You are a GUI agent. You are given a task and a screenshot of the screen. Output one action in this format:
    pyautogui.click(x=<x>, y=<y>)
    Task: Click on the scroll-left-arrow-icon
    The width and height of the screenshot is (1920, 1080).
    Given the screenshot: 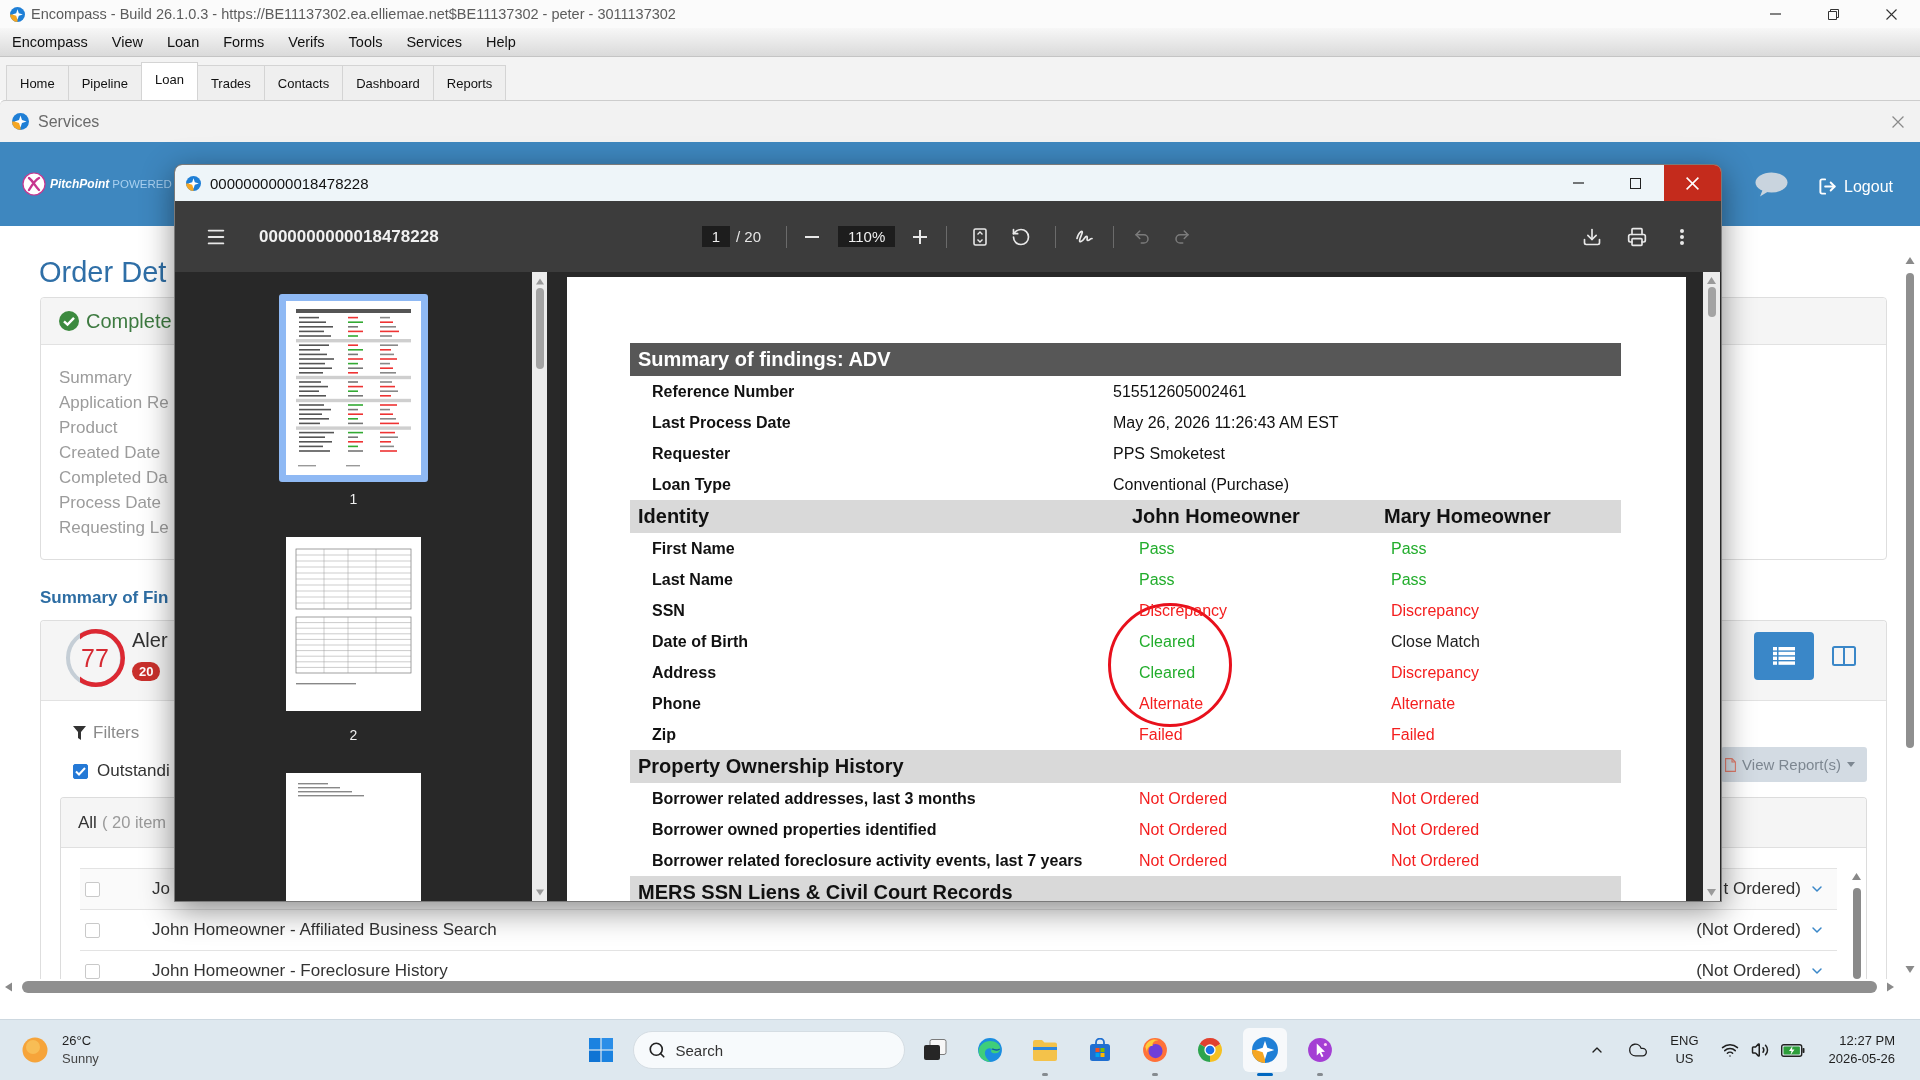 What is the action you would take?
    pyautogui.click(x=8, y=987)
    